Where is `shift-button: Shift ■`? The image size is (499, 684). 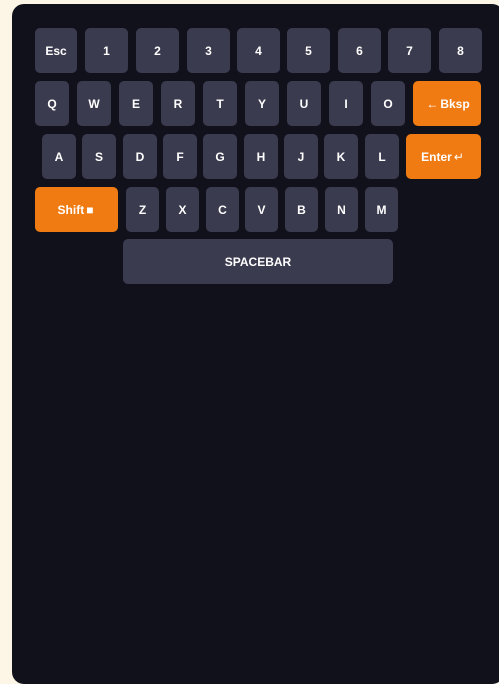
shift-button: Shift ■ is located at coordinates (76, 209).